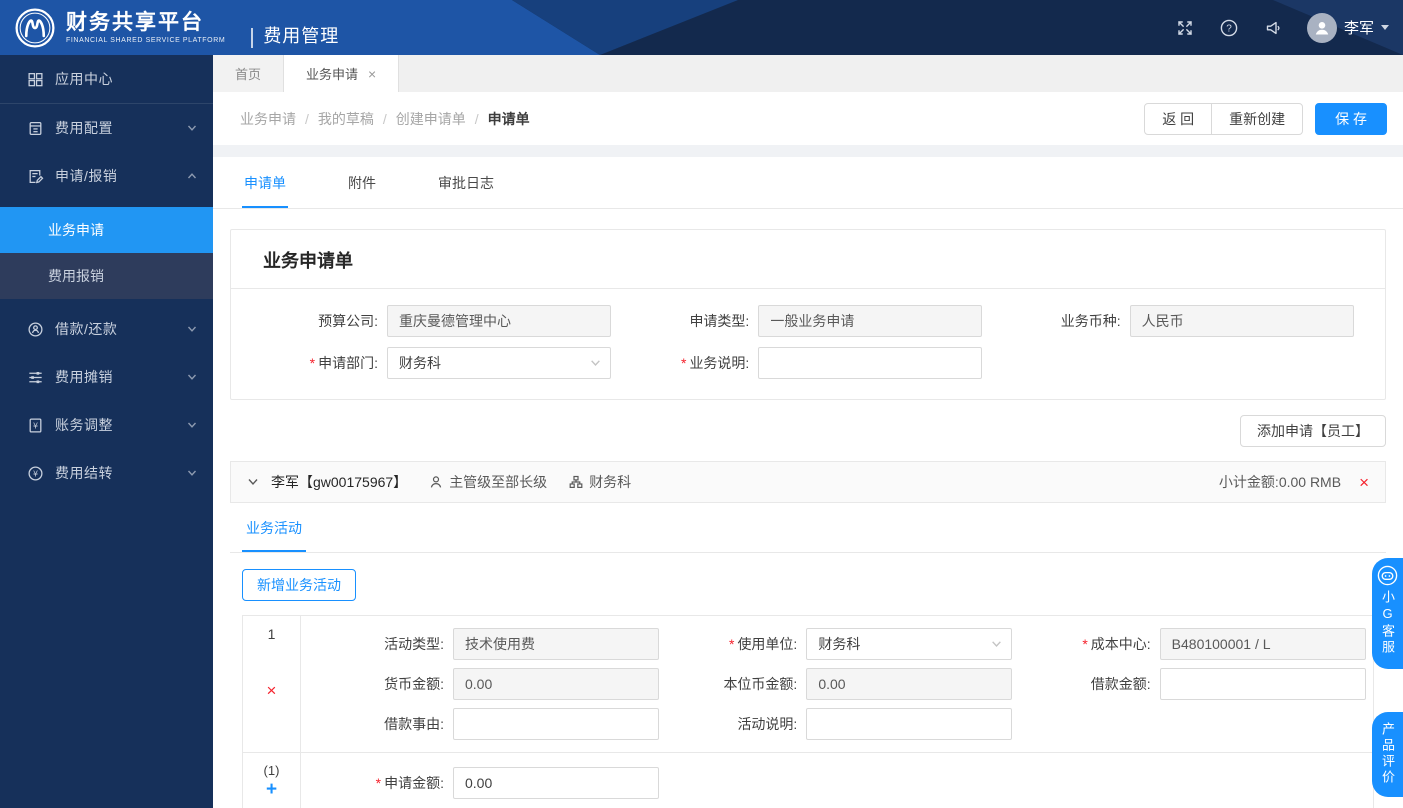  I want to click on product-feedback-label: 产品评价, so click(1387, 754).